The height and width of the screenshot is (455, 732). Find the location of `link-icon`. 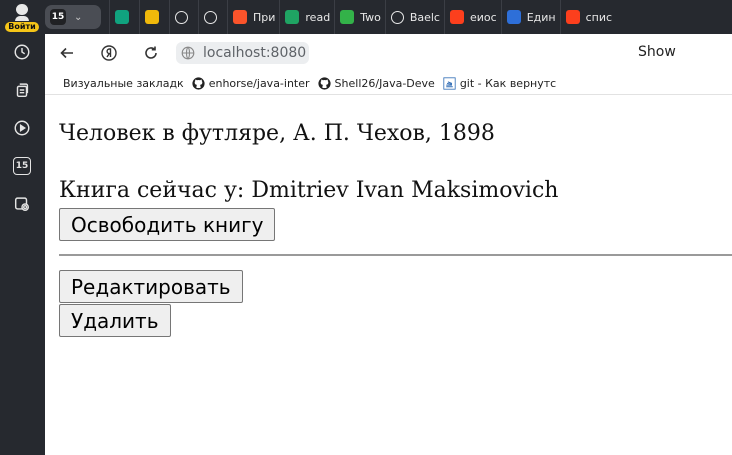

link-icon is located at coordinates (181, 17).